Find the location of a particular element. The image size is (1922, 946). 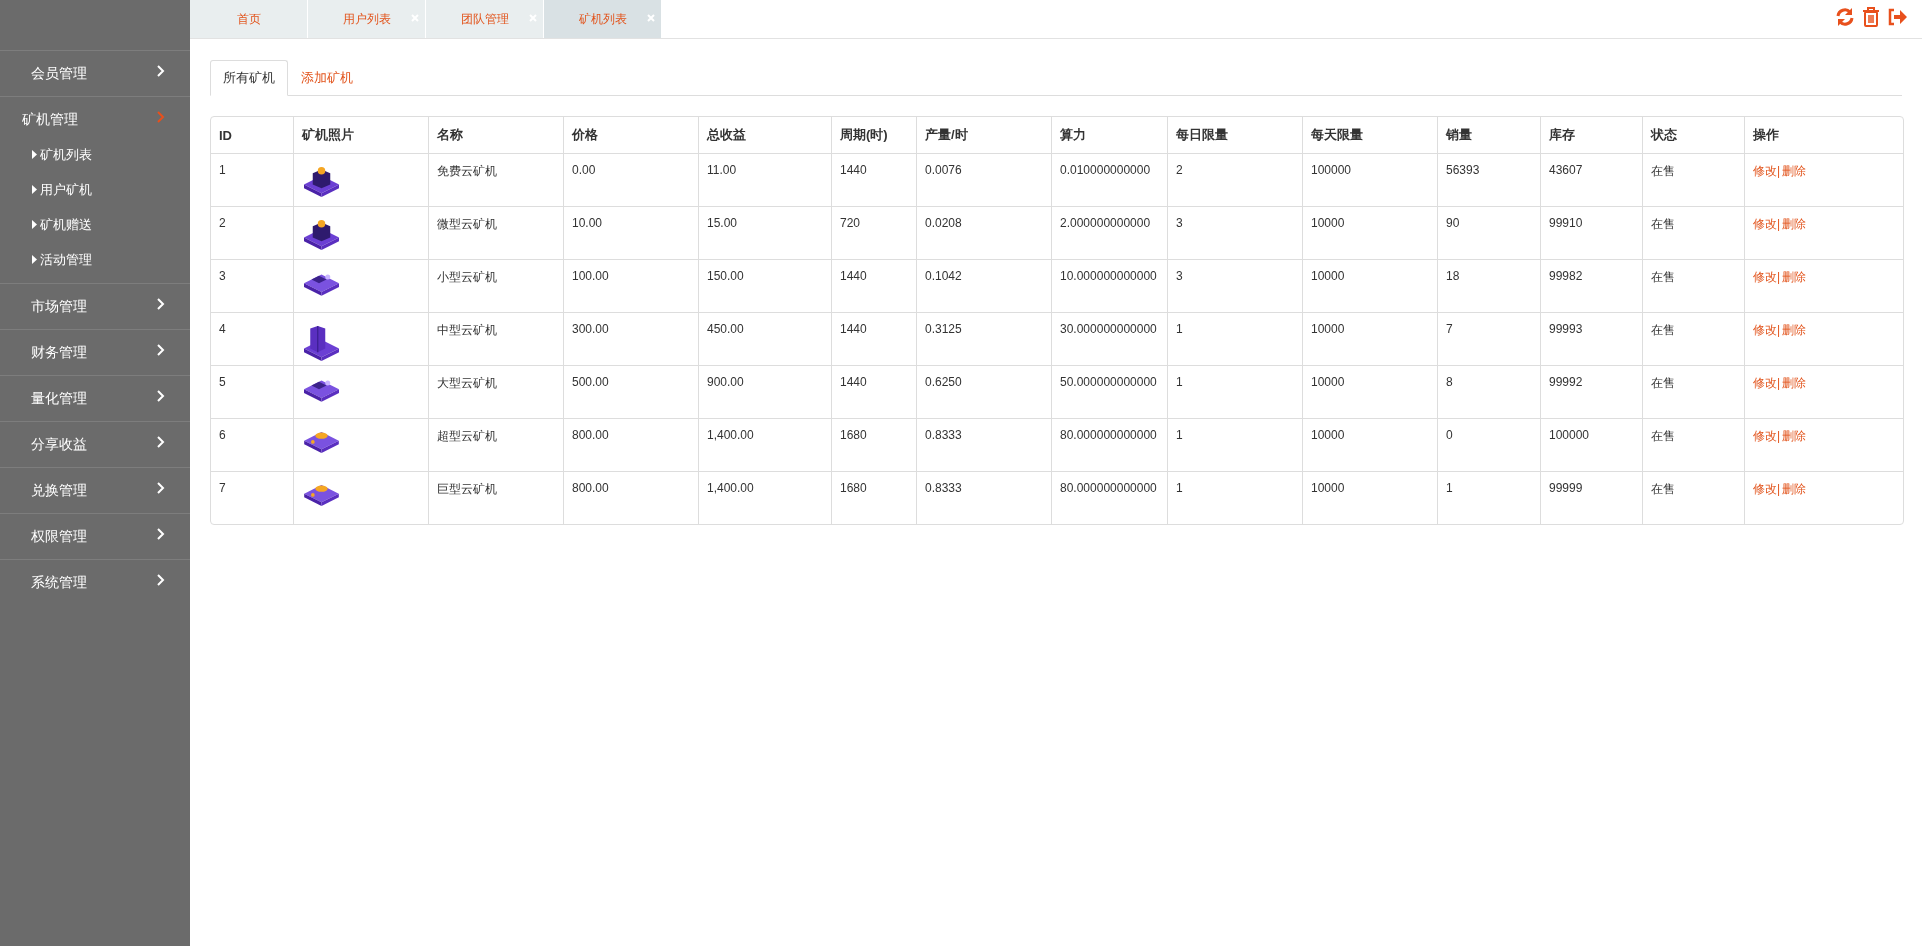

sidebar-item: 权限管理 is located at coordinates (95, 536).